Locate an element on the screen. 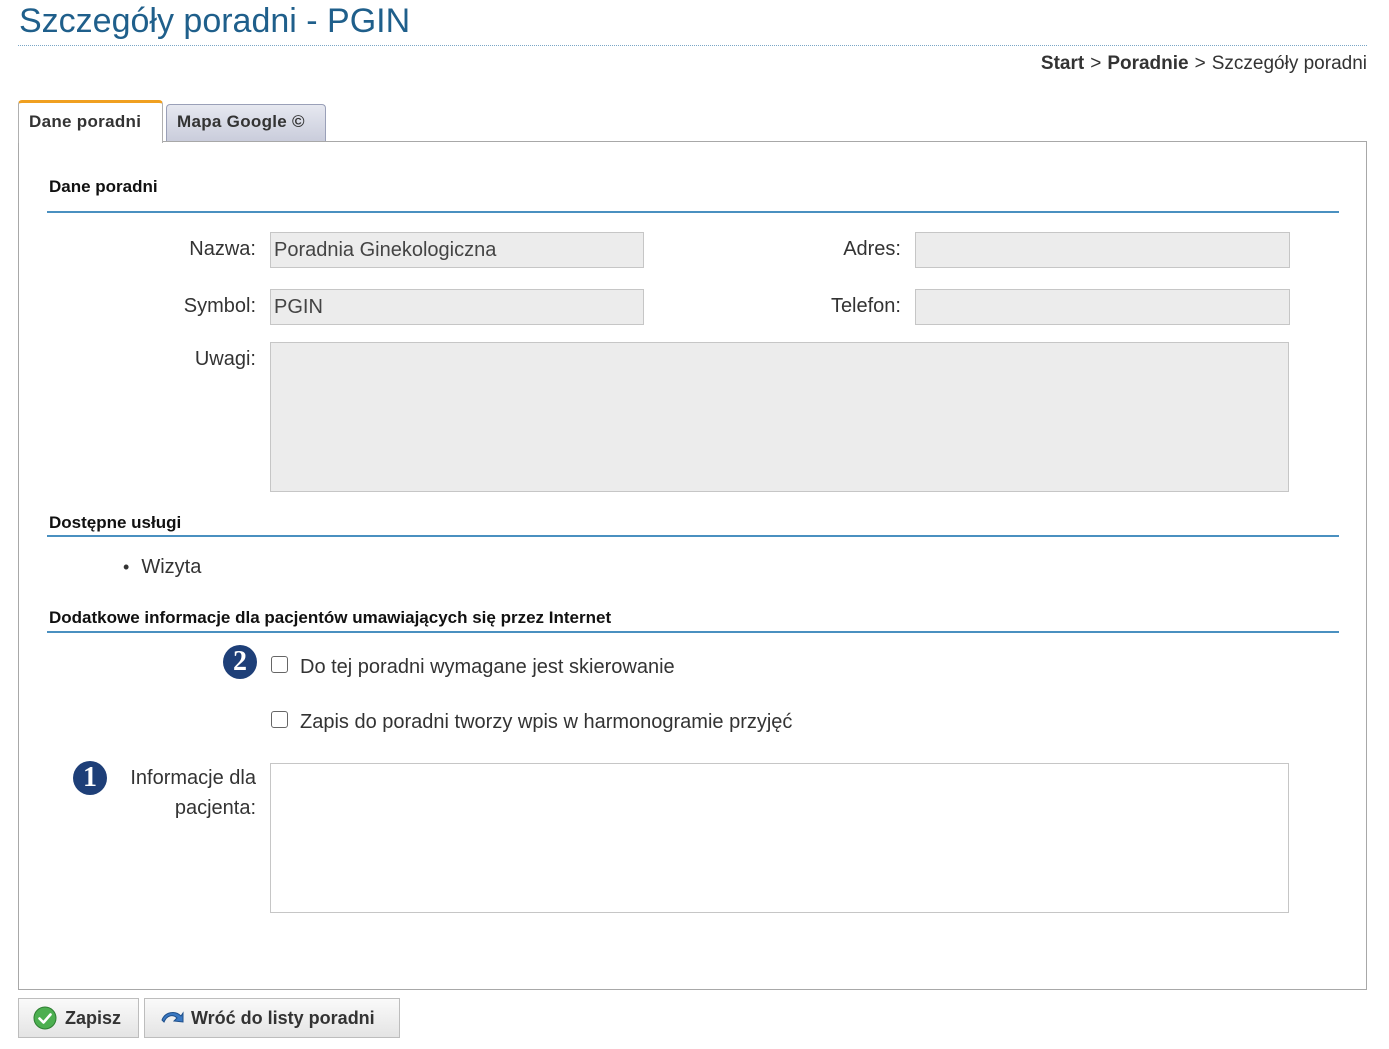 This screenshot has height=1049, width=1389. tab-dane-poradni: Dane poradni is located at coordinates (90, 121).